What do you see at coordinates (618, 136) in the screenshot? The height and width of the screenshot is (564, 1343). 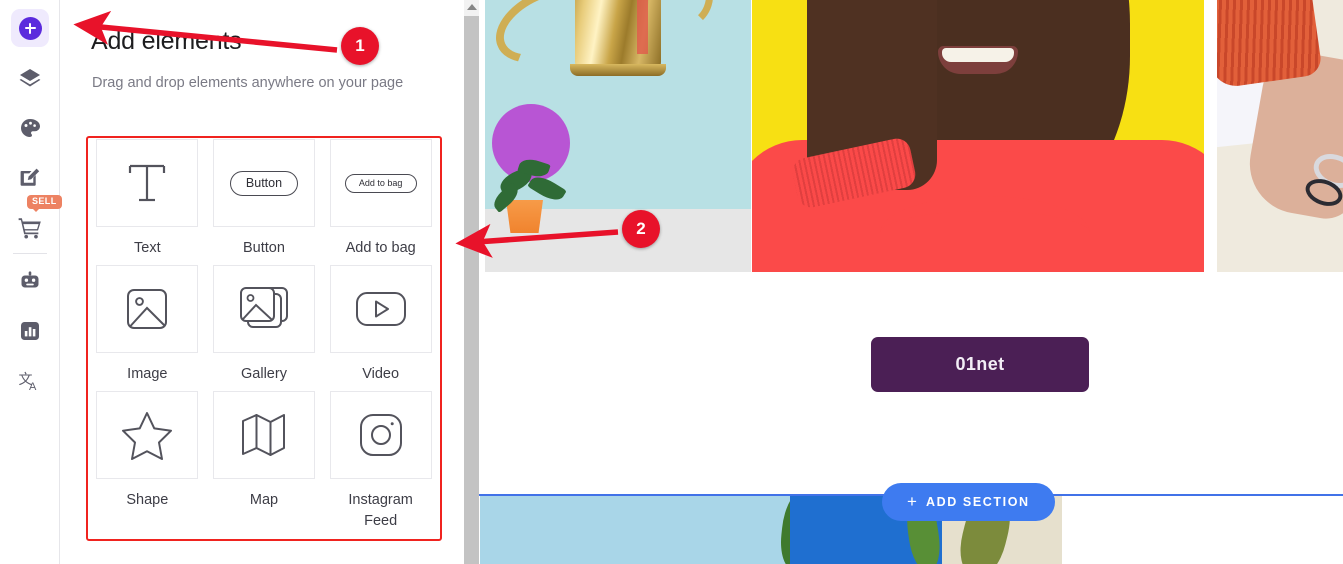 I see `watering-can-photo` at bounding box center [618, 136].